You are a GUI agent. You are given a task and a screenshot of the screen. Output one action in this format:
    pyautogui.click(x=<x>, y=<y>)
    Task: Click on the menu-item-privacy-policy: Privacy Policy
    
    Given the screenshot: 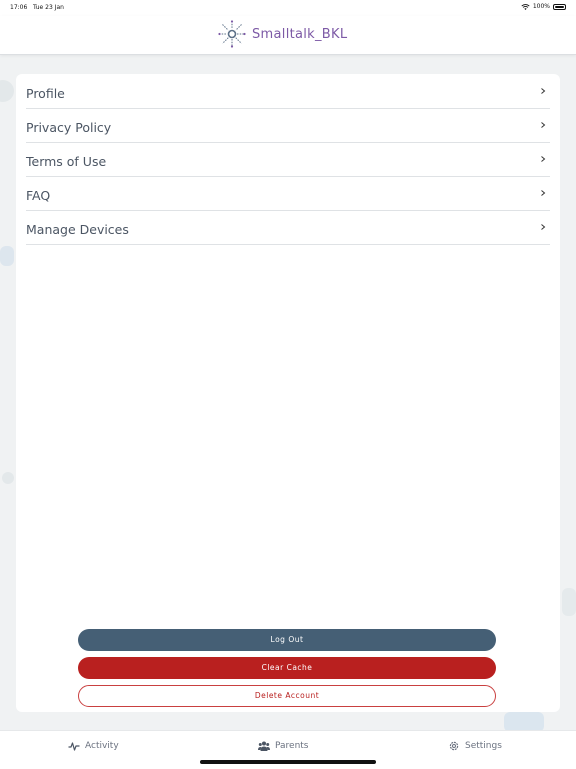 What is the action you would take?
    pyautogui.click(x=288, y=126)
    